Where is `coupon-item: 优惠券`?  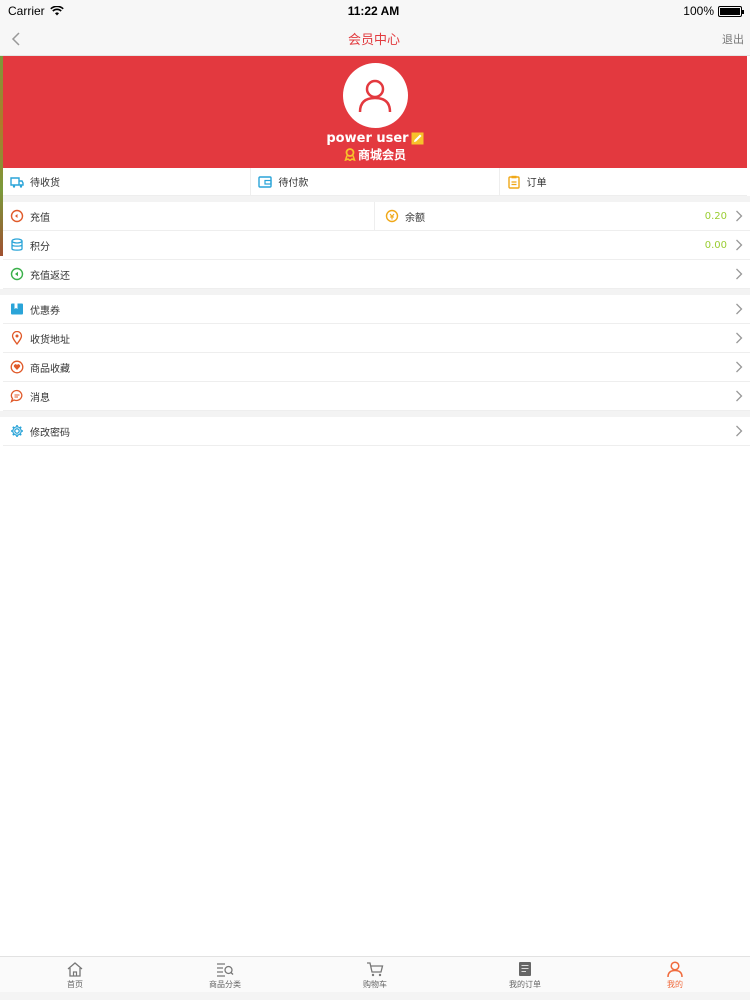
coupon-item: 优惠券 is located at coordinates (376, 309).